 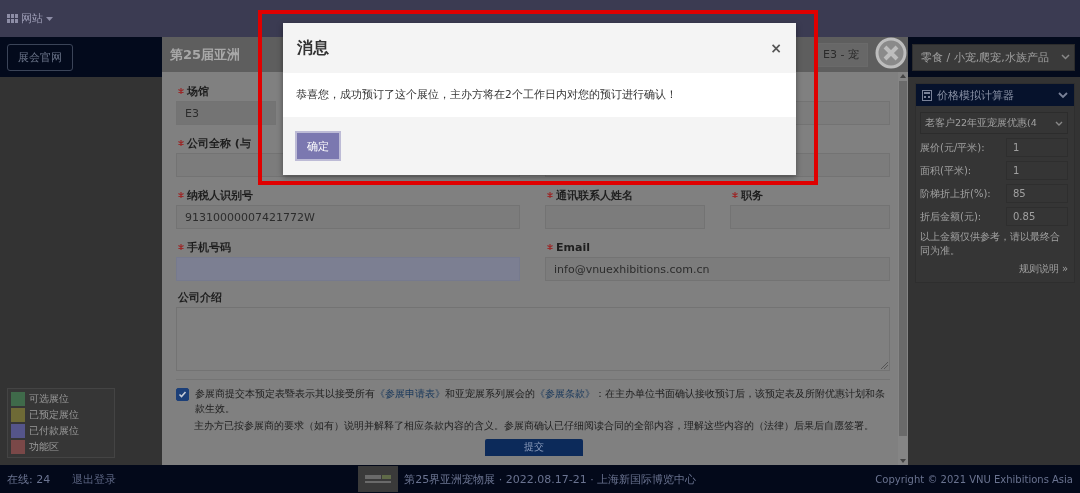 I want to click on hall-select: E3 - 宠, so click(x=842, y=54).